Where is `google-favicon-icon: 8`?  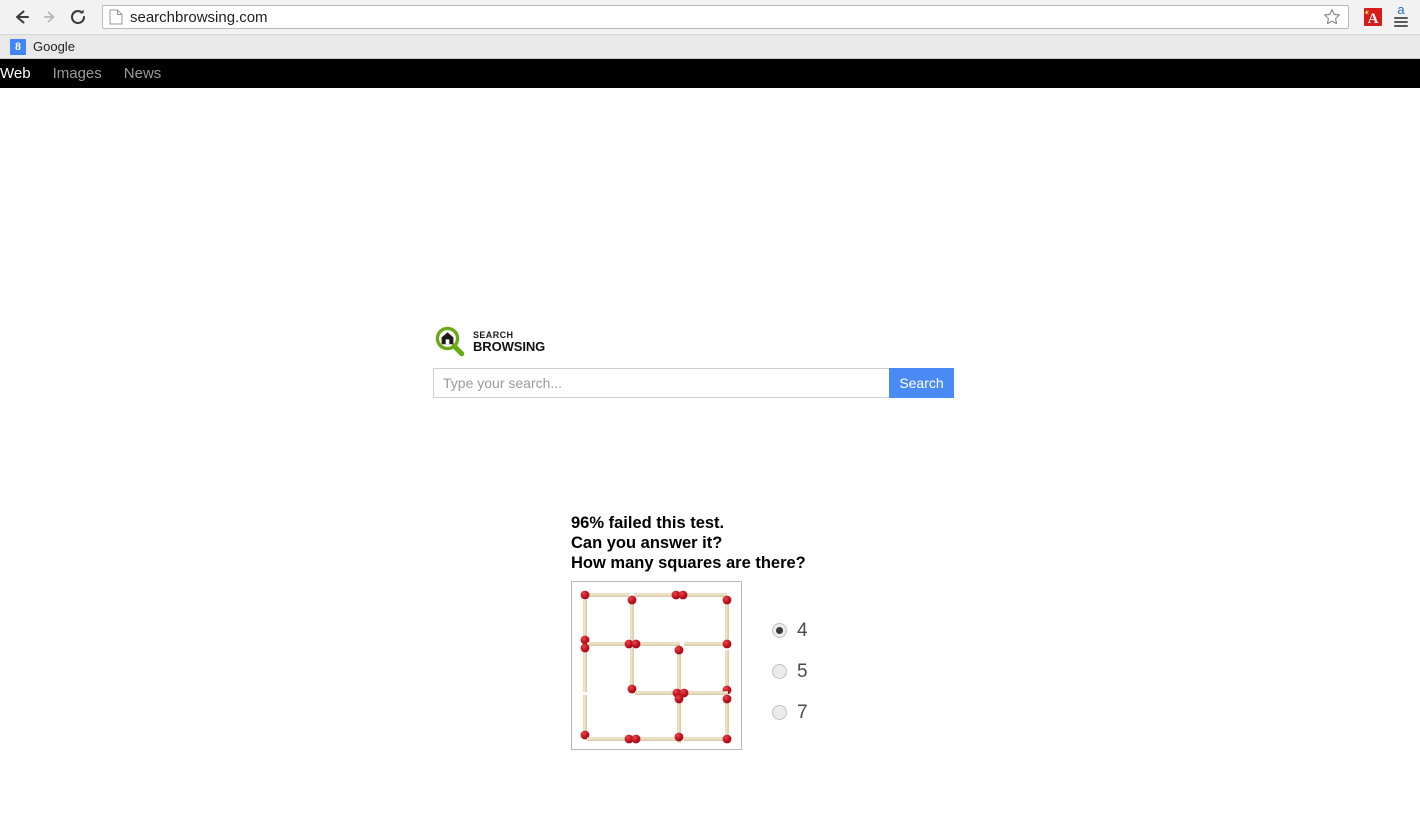 google-favicon-icon: 8 is located at coordinates (18, 46).